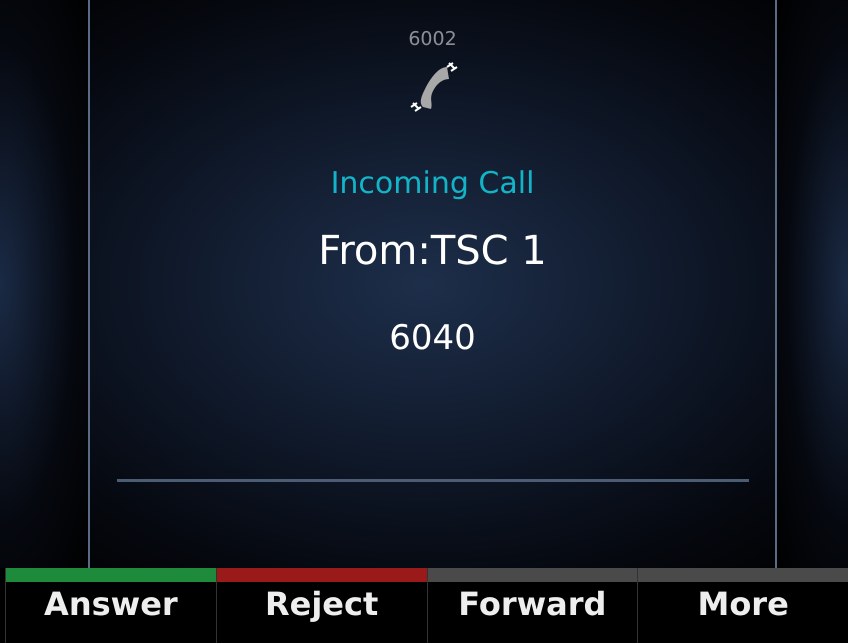 The height and width of the screenshot is (643, 848). Describe the element at coordinates (110, 605) in the screenshot. I see `softkey: Answer` at that location.